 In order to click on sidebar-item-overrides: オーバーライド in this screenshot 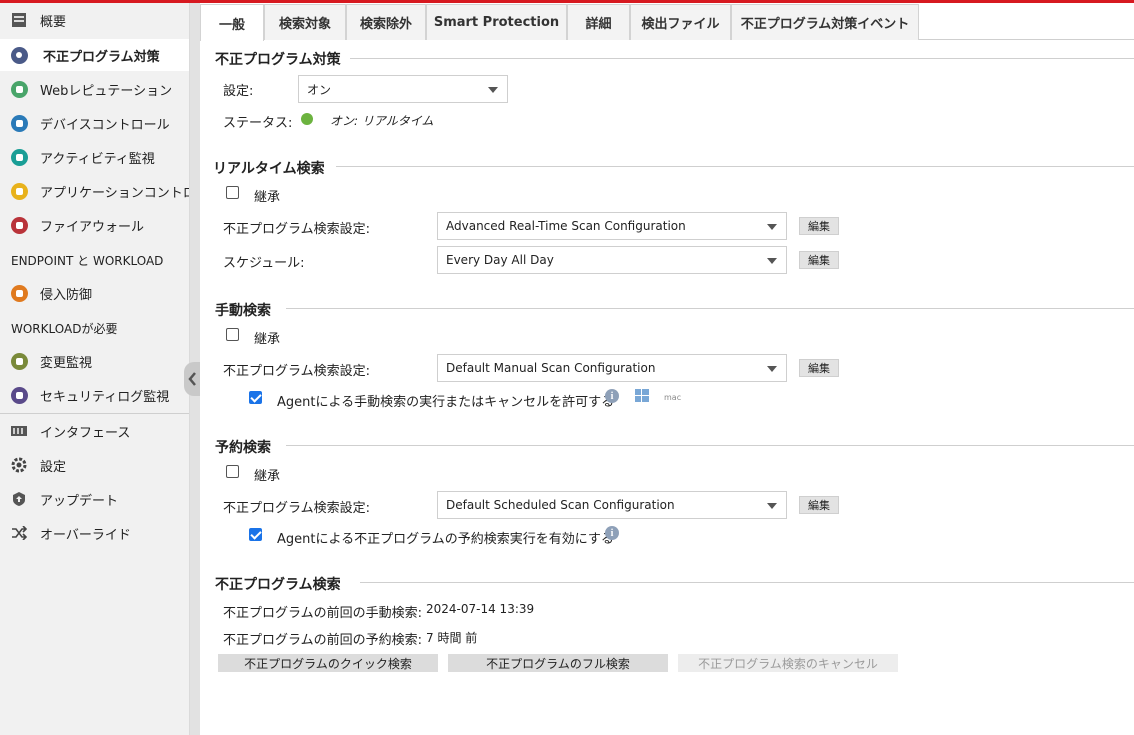, I will do `click(94, 533)`.